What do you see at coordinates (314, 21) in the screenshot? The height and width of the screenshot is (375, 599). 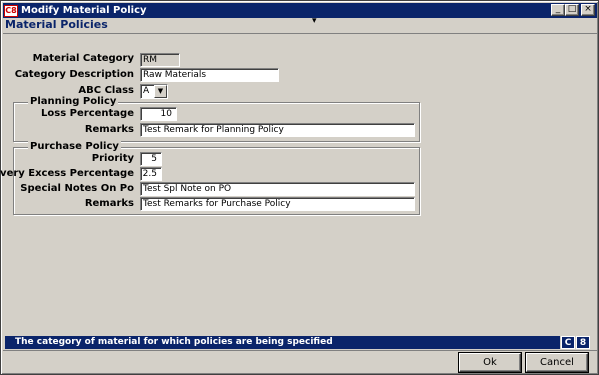 I see `header-marker-icon: ▾` at bounding box center [314, 21].